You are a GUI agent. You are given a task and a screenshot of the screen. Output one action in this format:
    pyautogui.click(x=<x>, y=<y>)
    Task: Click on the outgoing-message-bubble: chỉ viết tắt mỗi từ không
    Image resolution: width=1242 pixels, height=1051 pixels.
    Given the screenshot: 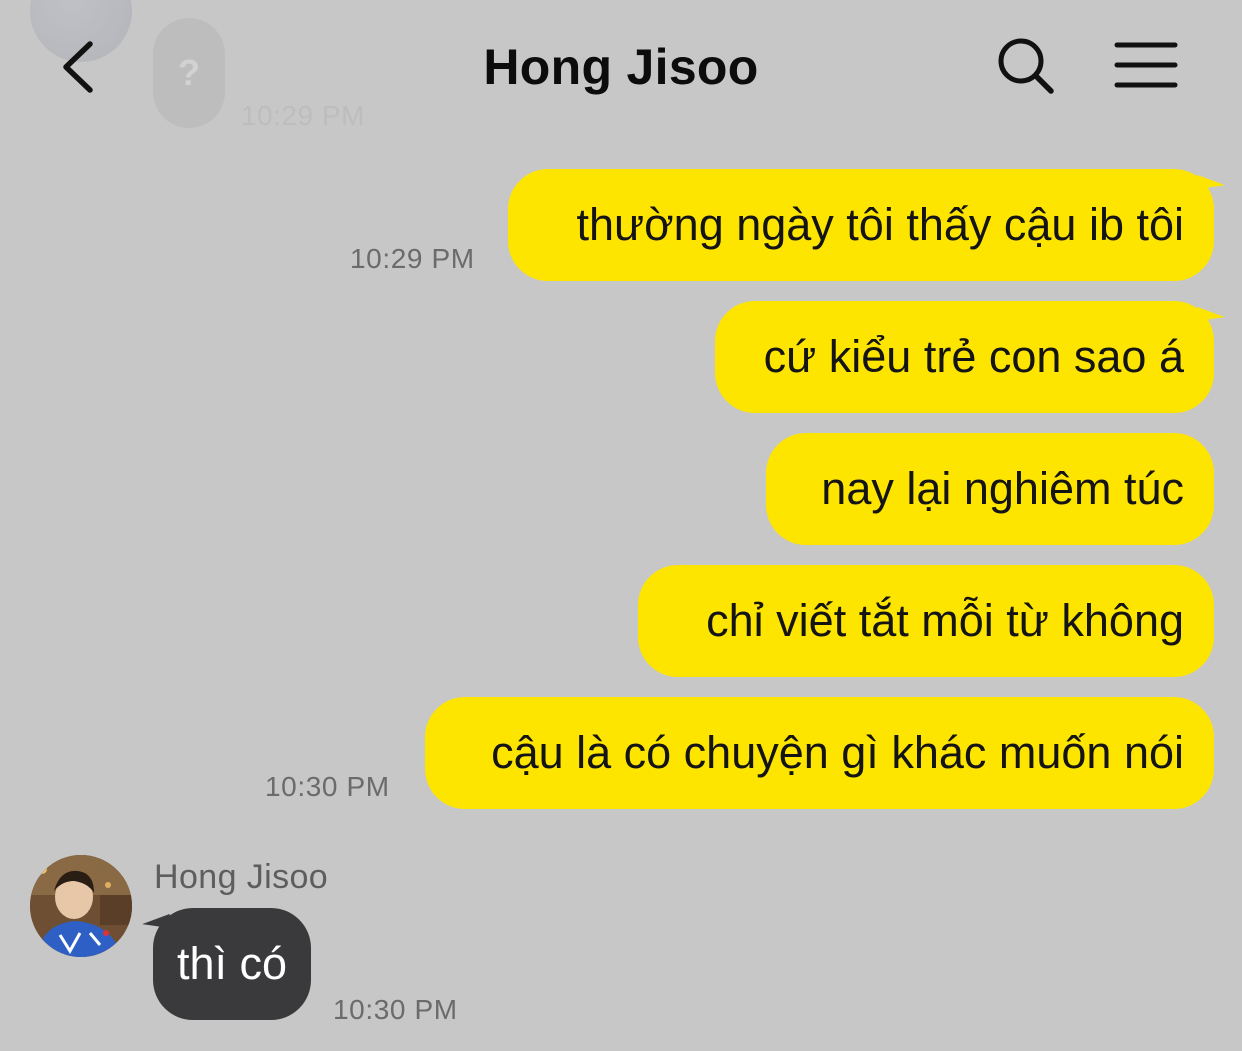 What is the action you would take?
    pyautogui.click(x=926, y=621)
    